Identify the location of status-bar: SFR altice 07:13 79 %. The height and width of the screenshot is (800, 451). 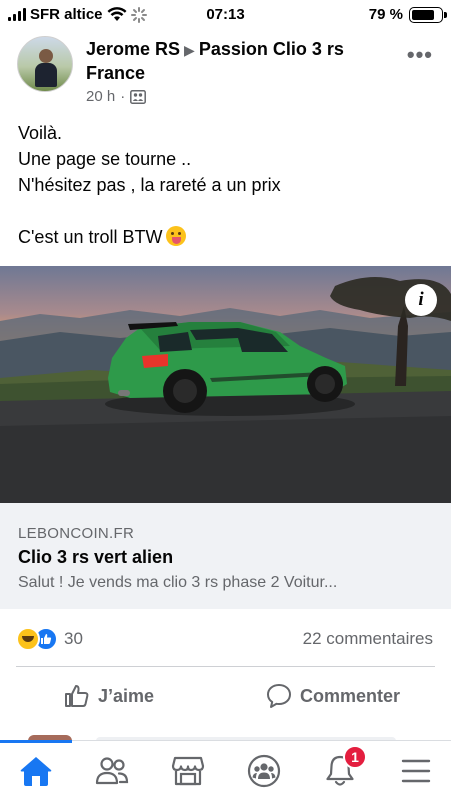
(225, 15).